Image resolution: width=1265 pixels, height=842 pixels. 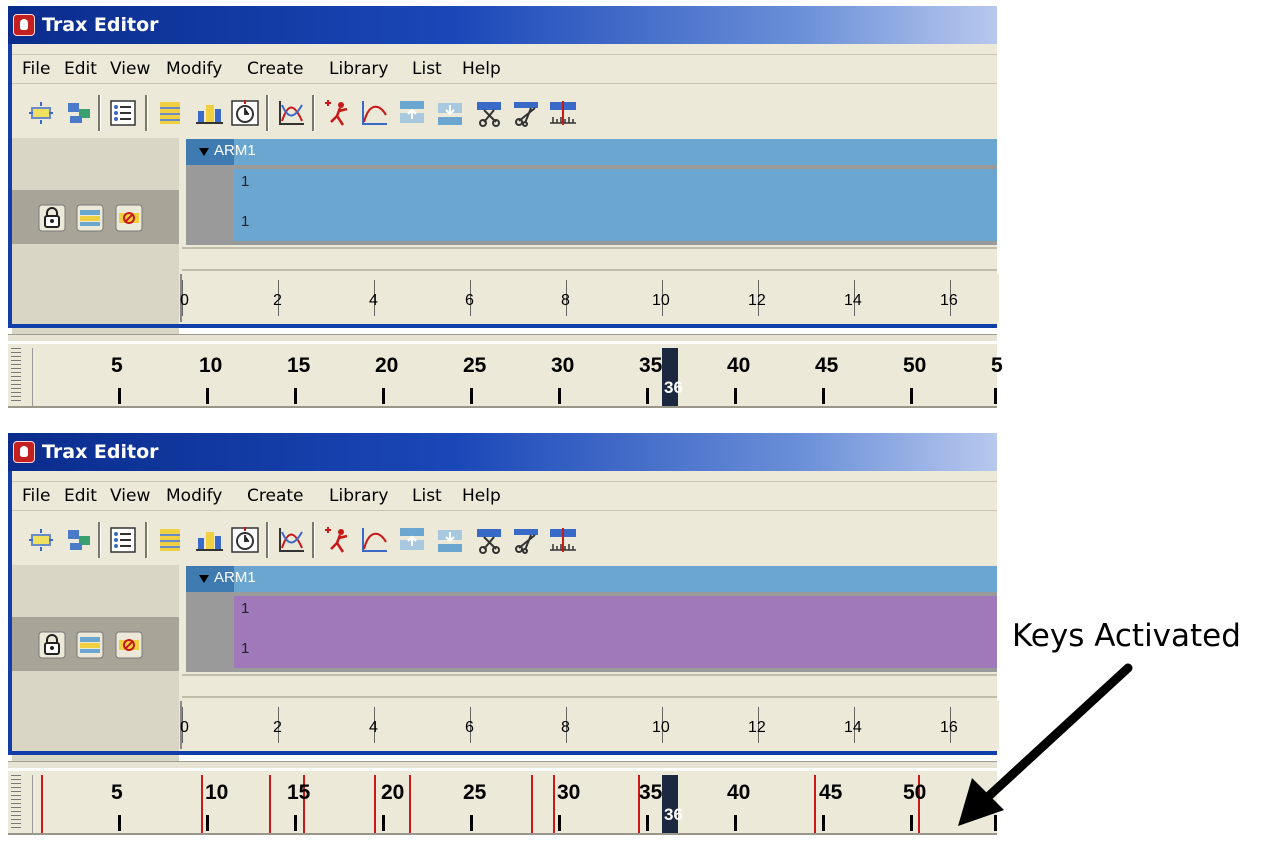 I want to click on app-icon, so click(x=24, y=452).